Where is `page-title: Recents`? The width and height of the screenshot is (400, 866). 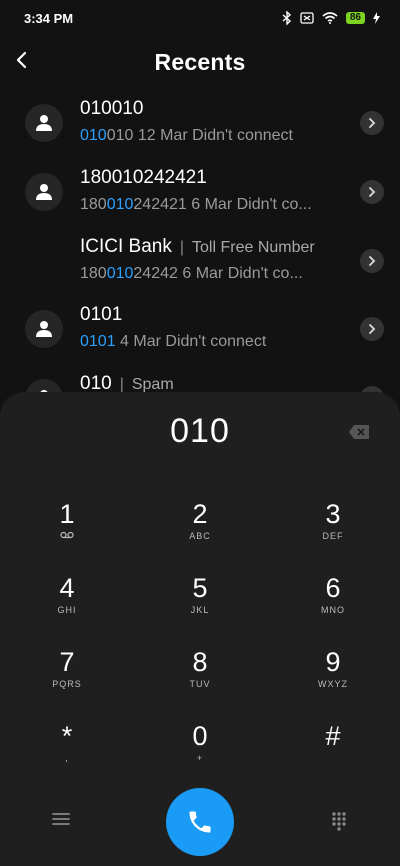 page-title: Recents is located at coordinates (200, 61).